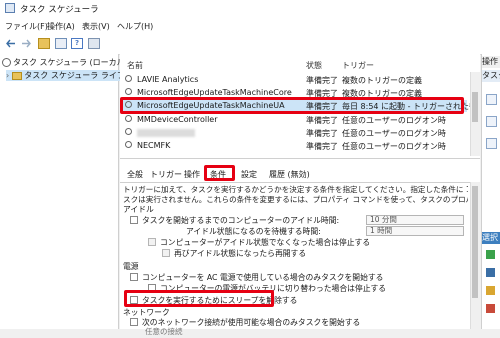 This screenshot has width=500, height=338. Describe the element at coordinates (59, 10) in the screenshot. I see `window-title: タスク スケジューラ` at that location.